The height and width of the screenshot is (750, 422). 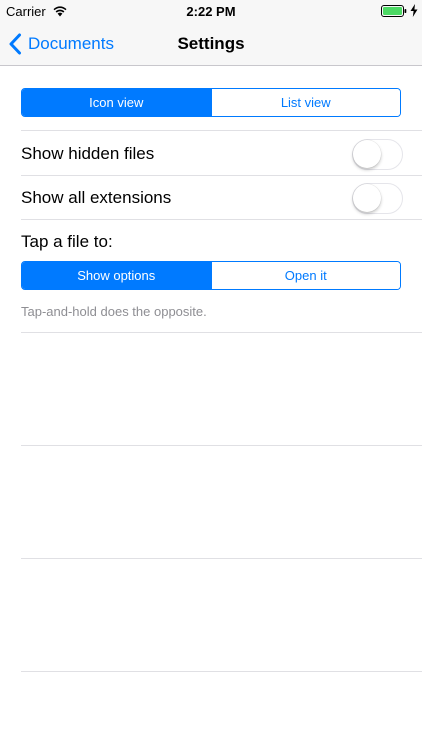 What do you see at coordinates (305, 275) in the screenshot?
I see `segment-open-it: Open it` at bounding box center [305, 275].